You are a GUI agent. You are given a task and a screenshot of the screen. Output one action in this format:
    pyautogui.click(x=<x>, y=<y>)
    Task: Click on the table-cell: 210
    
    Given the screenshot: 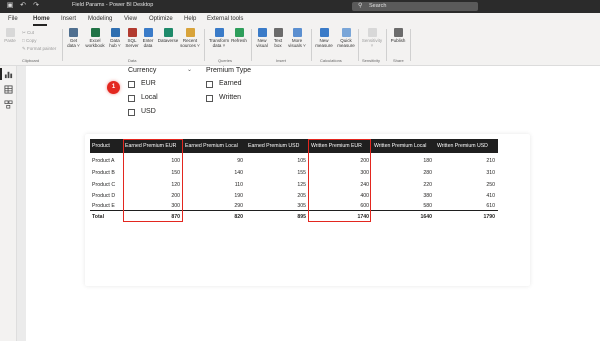 What is the action you would take?
    pyautogui.click(x=490, y=161)
    